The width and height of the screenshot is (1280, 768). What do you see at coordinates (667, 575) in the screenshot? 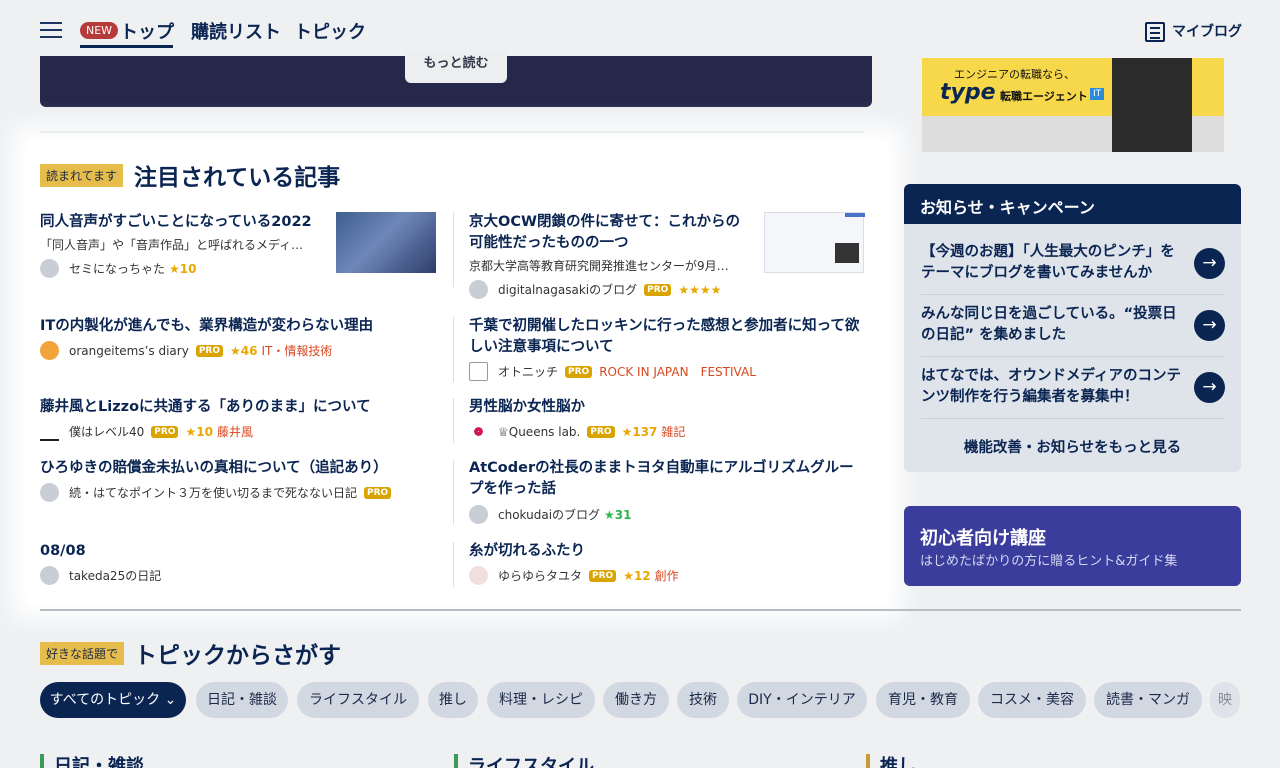
I see `category-label: 創作` at bounding box center [667, 575].